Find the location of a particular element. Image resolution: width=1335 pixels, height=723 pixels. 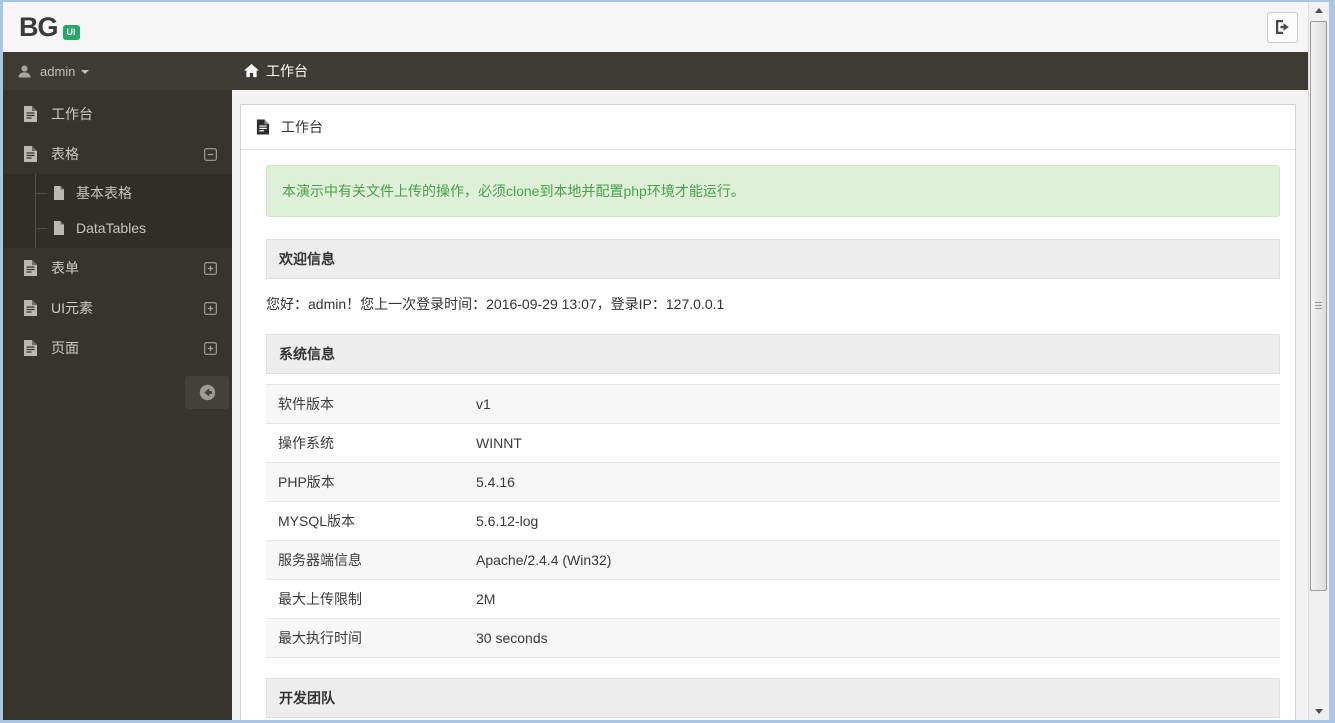

table-row: 操作系统 WINNT is located at coordinates (773, 443).